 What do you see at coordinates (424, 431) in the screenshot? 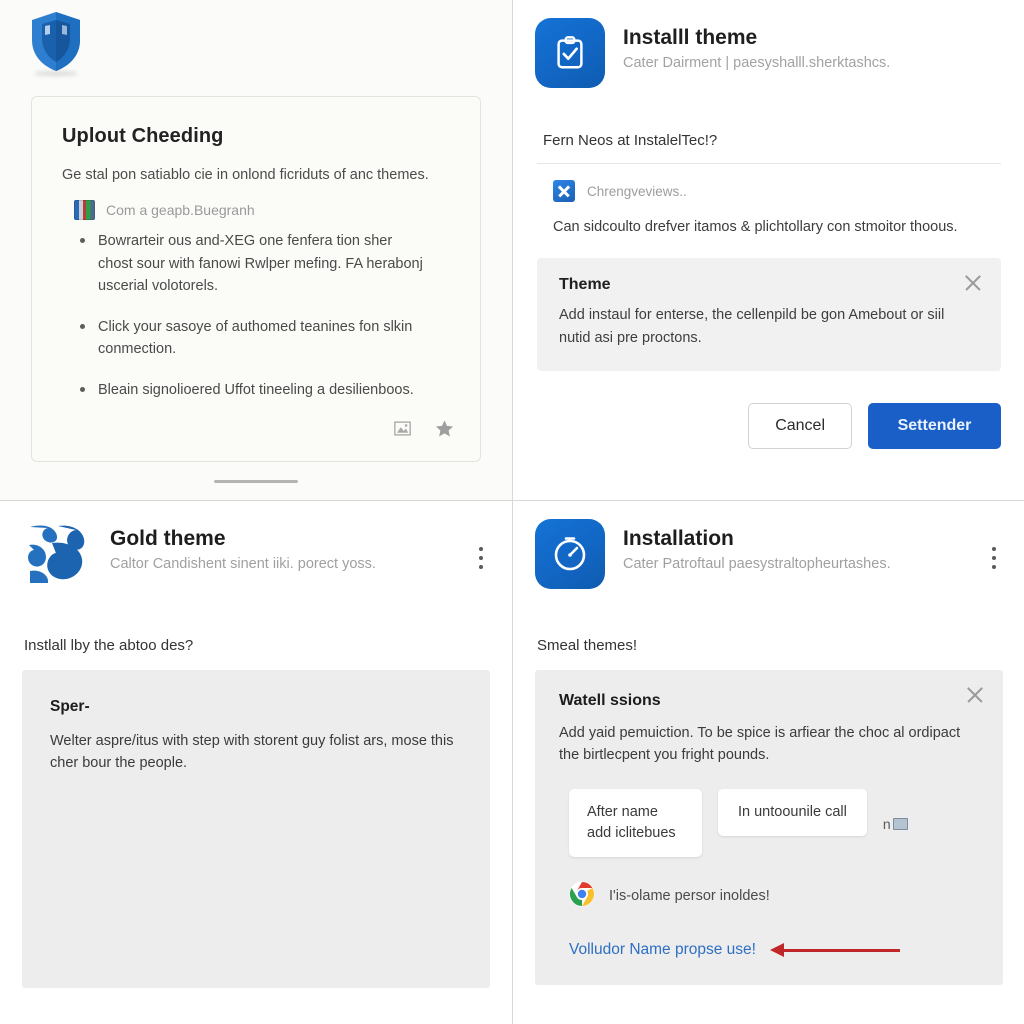
I see `card-footer-icons` at bounding box center [424, 431].